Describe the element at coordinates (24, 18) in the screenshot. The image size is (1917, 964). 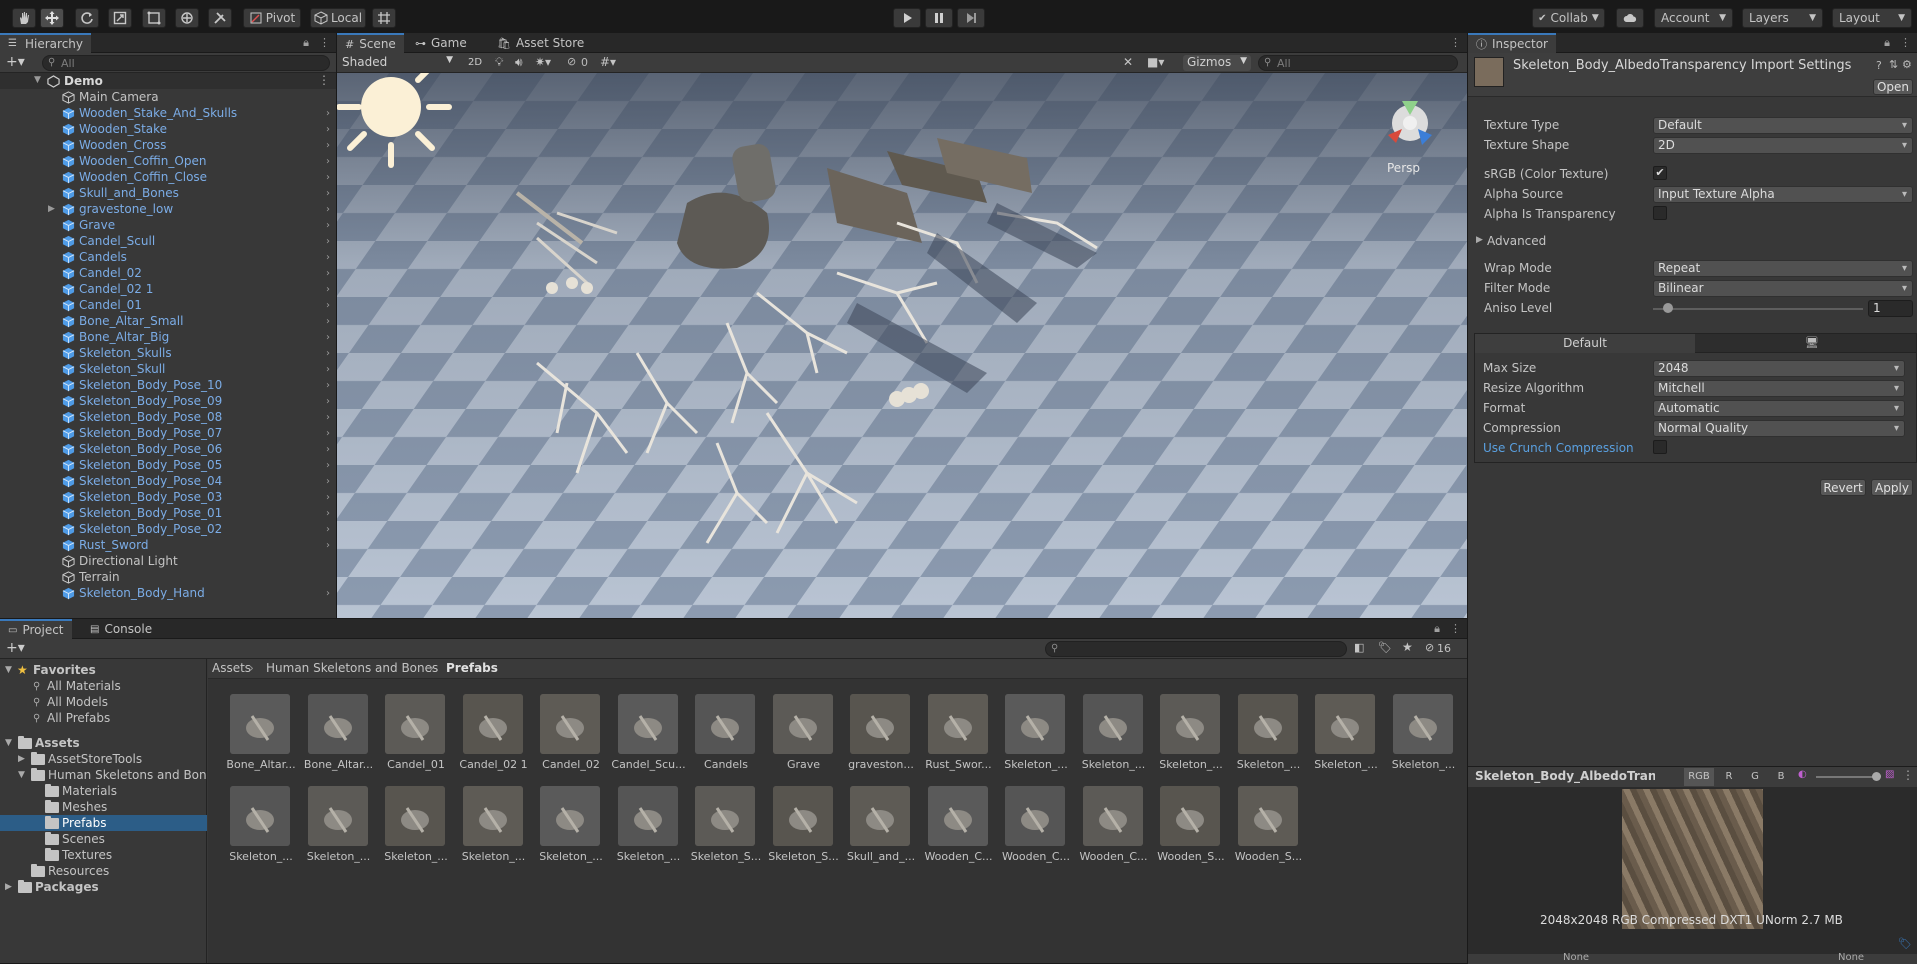
I see `hand-tool-button` at that location.